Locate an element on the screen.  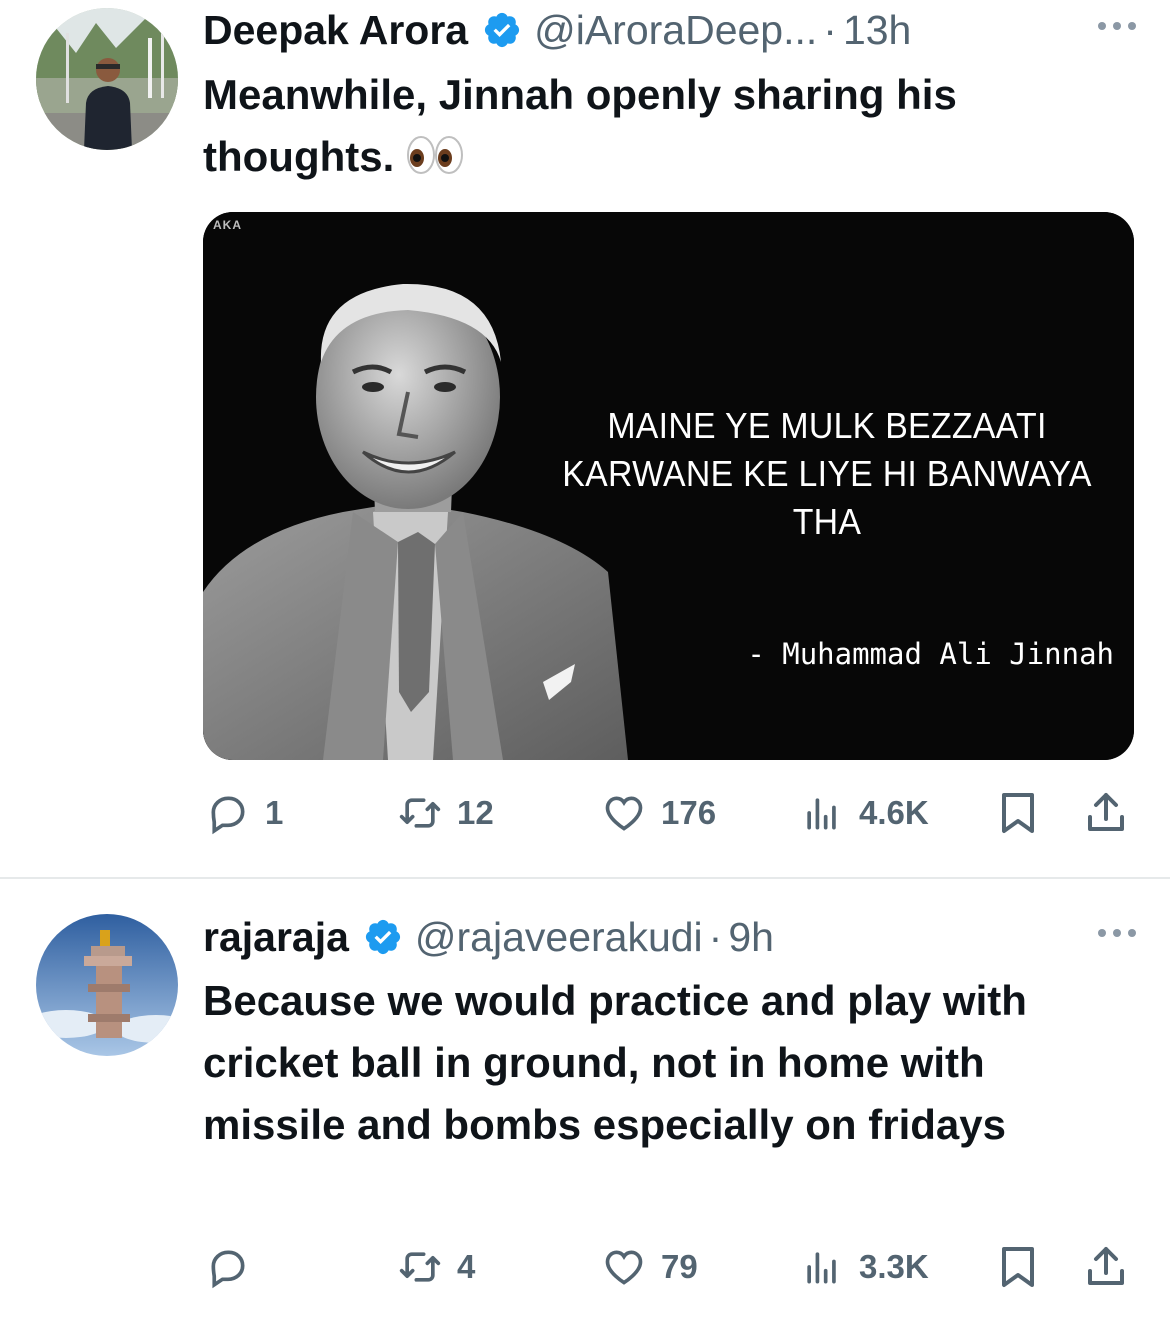
views-button: 4.6K is located at coordinates (863, 813).